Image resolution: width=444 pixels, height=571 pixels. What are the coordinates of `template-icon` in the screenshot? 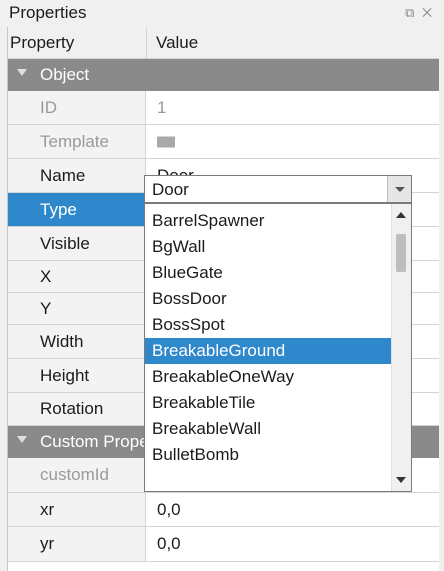 It's located at (166, 141).